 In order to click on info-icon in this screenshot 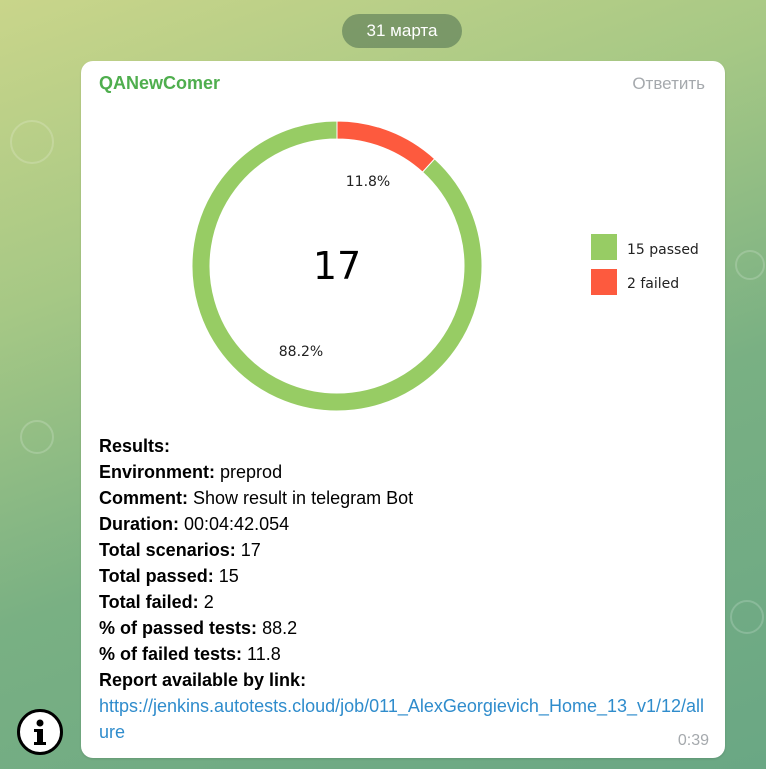, I will do `click(40, 732)`.